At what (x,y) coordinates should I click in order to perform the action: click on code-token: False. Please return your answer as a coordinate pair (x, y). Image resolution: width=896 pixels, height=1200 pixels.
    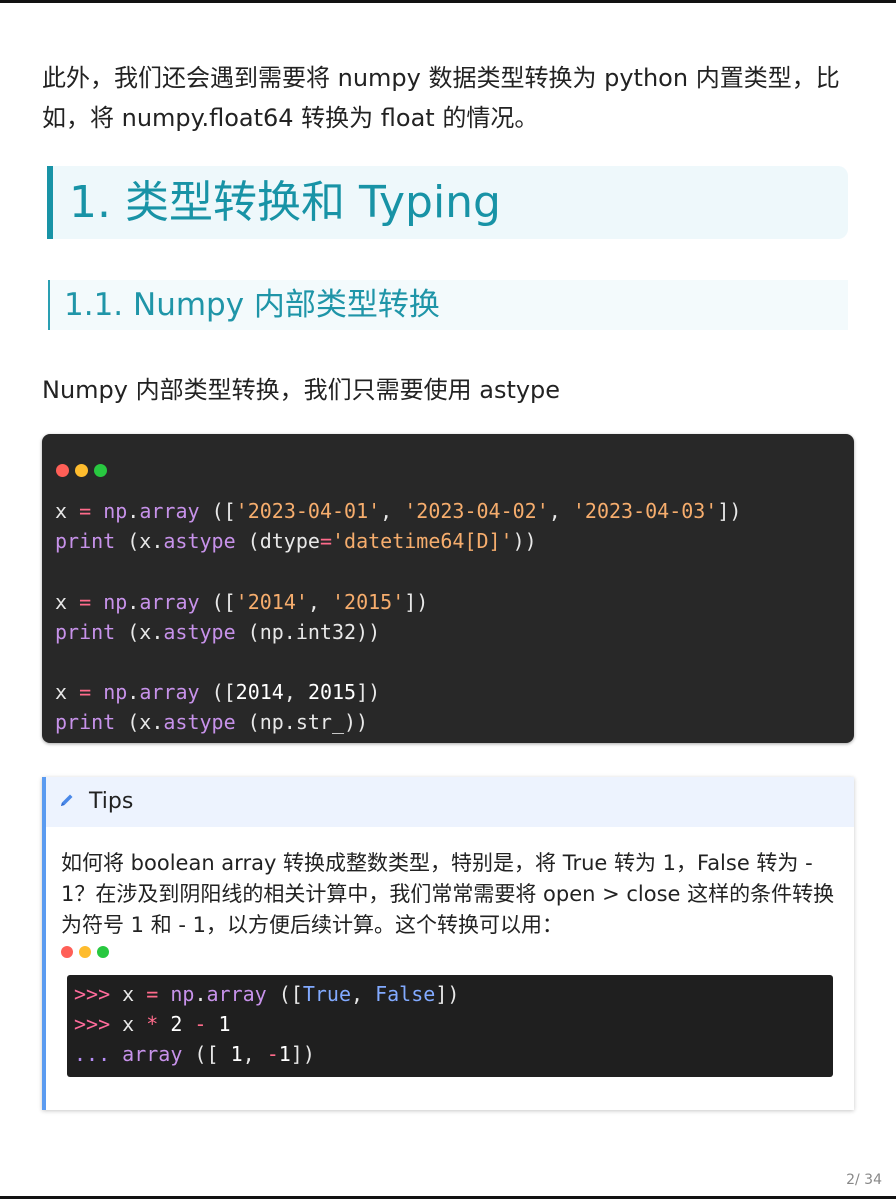
    Looking at the image, I should click on (405, 994).